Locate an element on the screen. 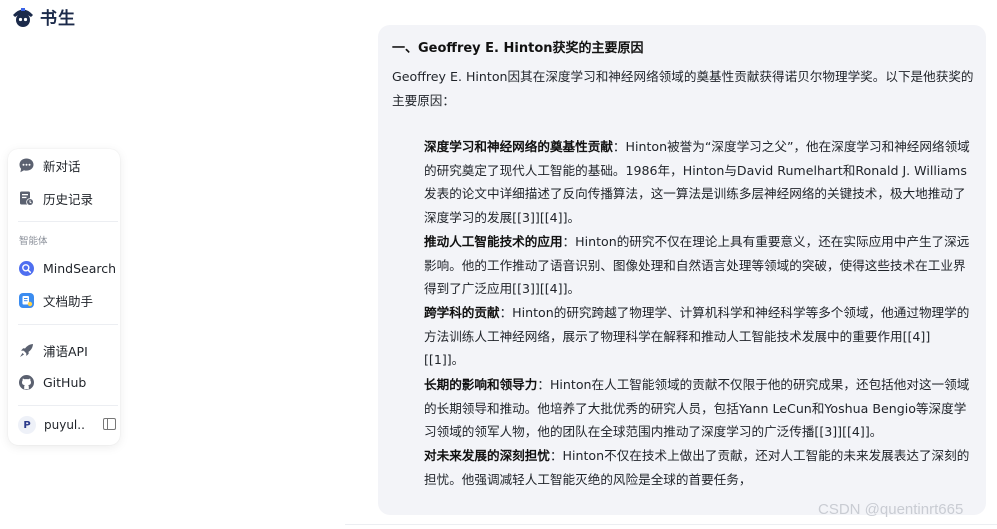 This screenshot has width=997, height=529. mindsearch-icon is located at coordinates (26, 268).